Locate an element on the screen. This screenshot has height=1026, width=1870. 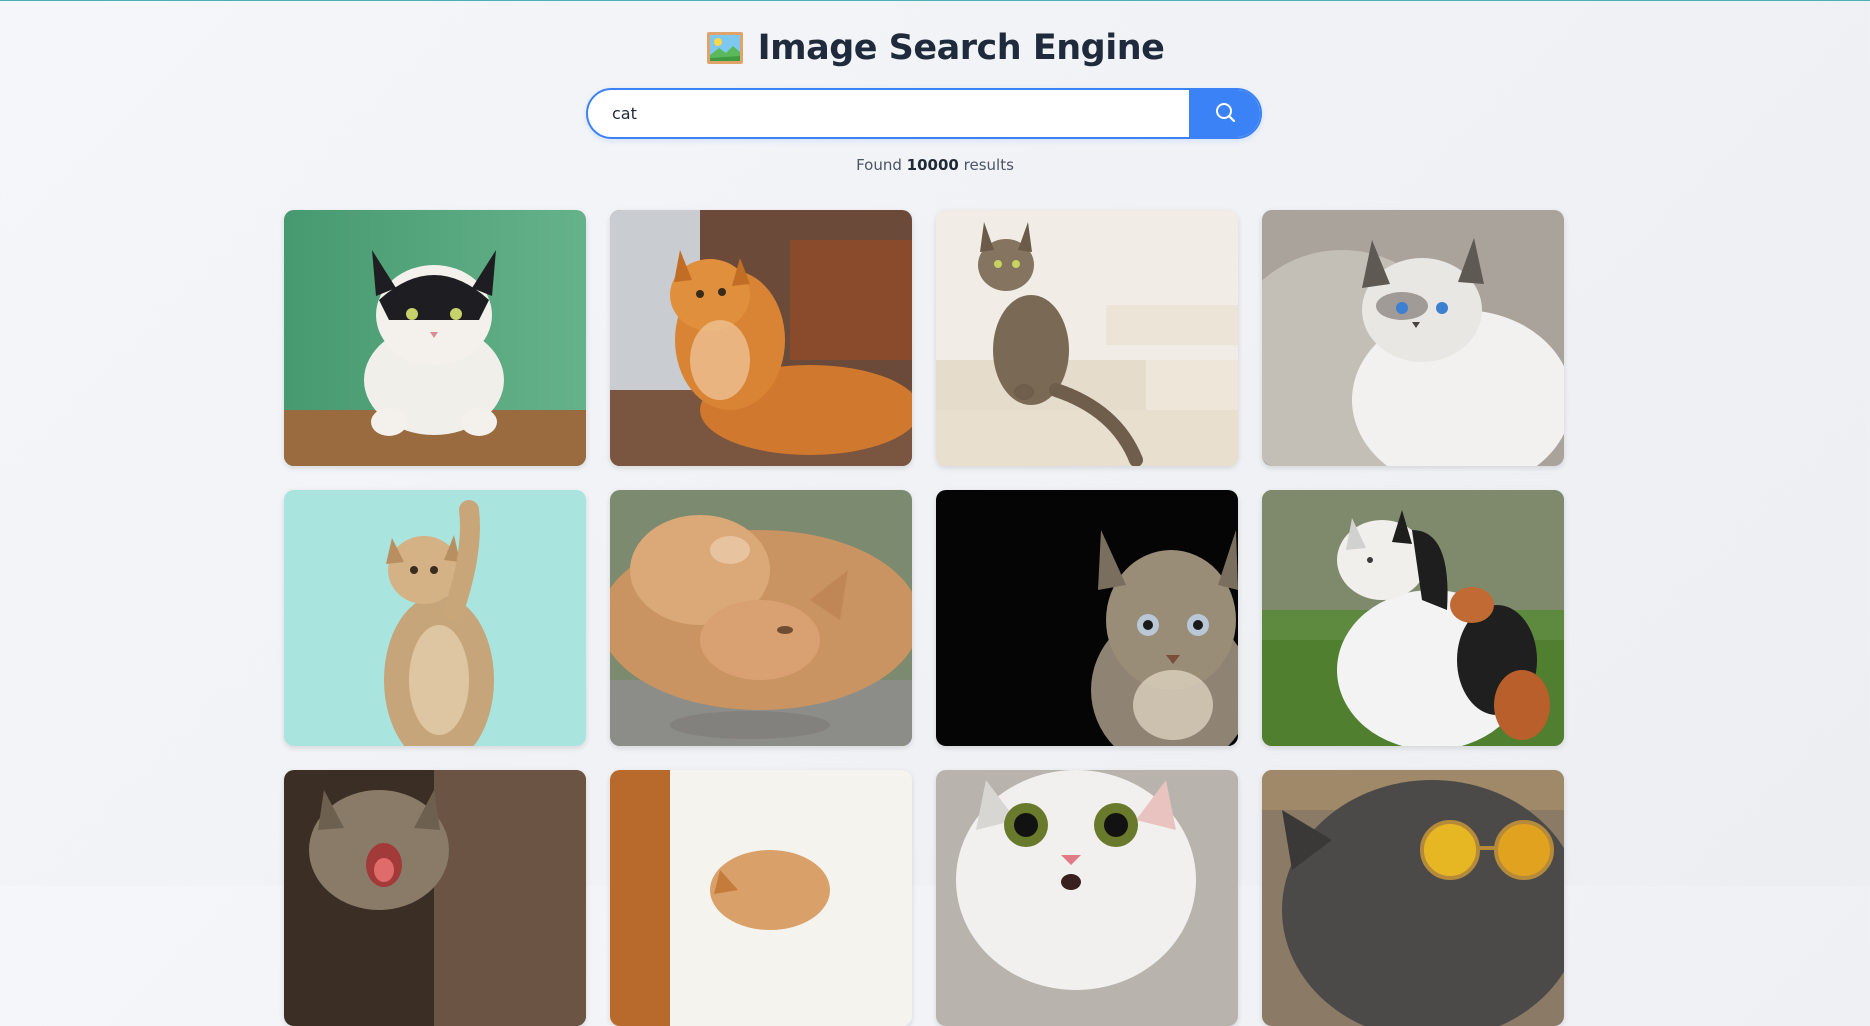
results-summary: Found 10000 results is located at coordinates (935, 165).